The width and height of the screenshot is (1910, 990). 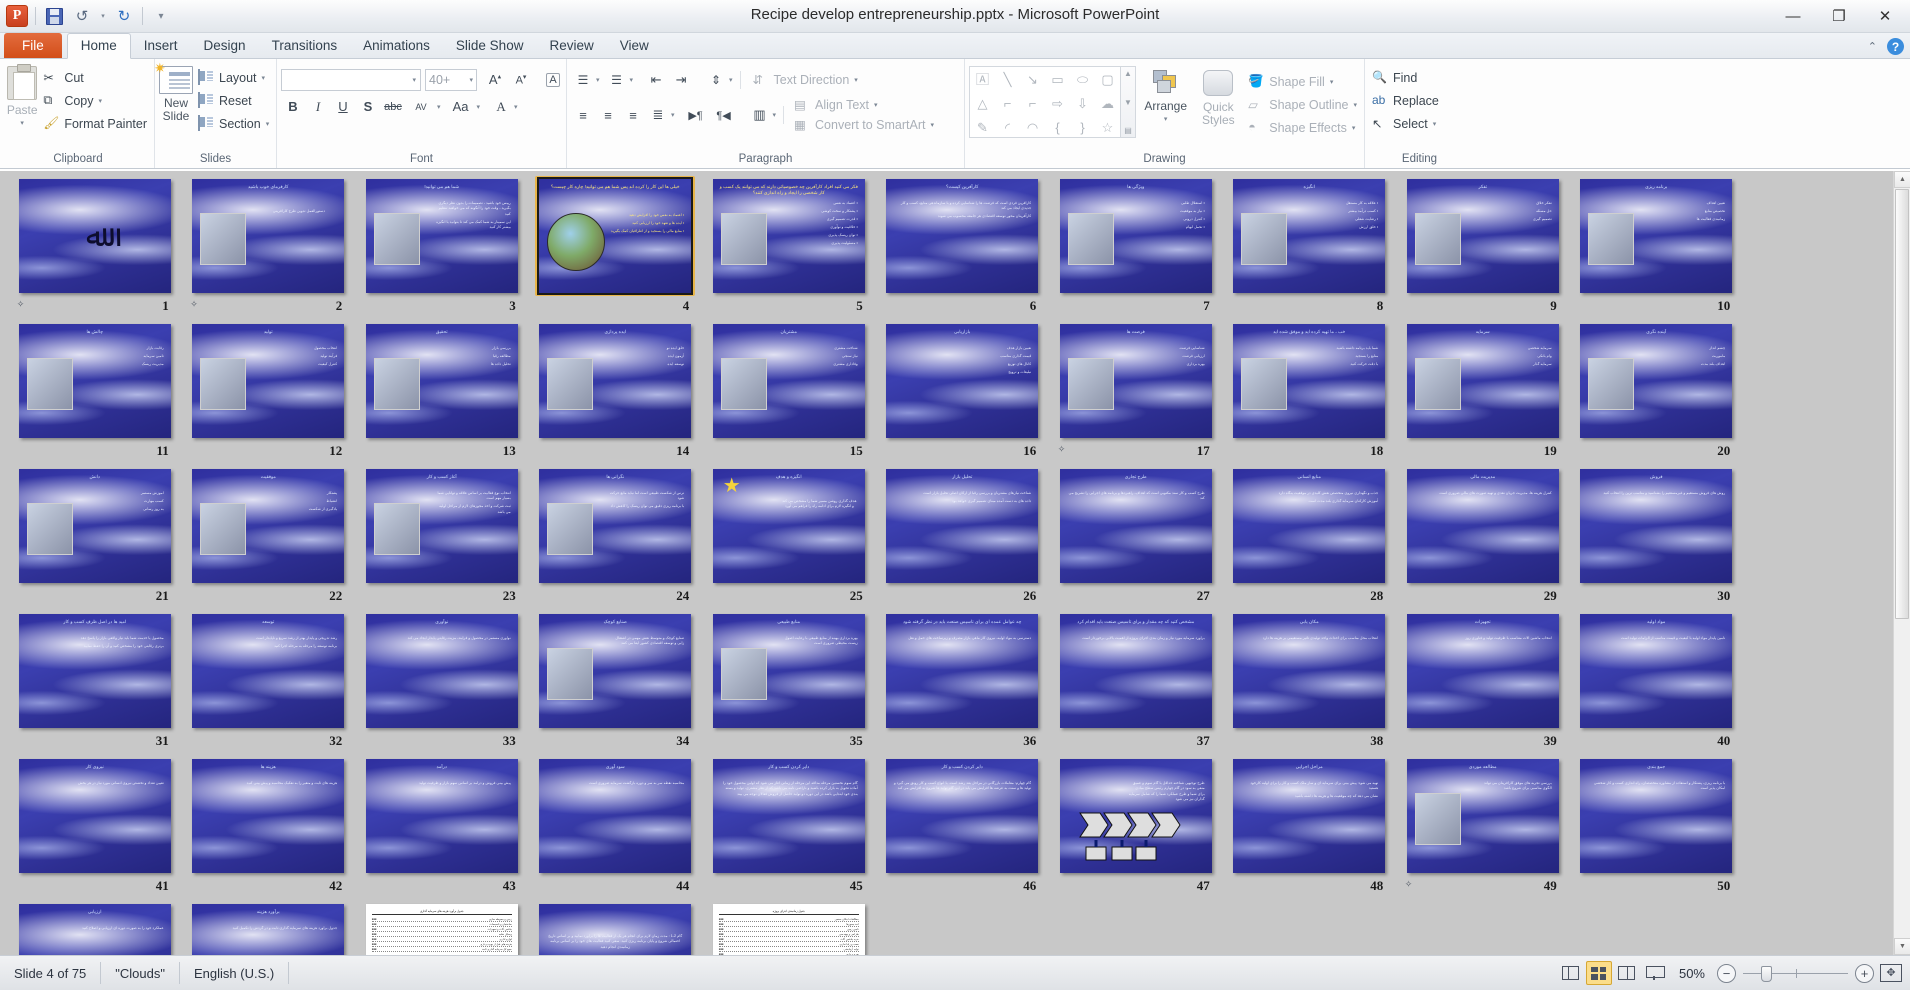 I want to click on minimize-ribbon-icon: ⌃, so click(x=1872, y=46).